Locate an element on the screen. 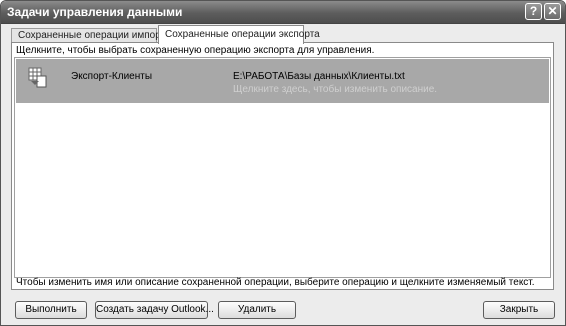 This screenshot has width=566, height=326. title-bar: Задачи управления данными ? ✕ is located at coordinates (283, 12).